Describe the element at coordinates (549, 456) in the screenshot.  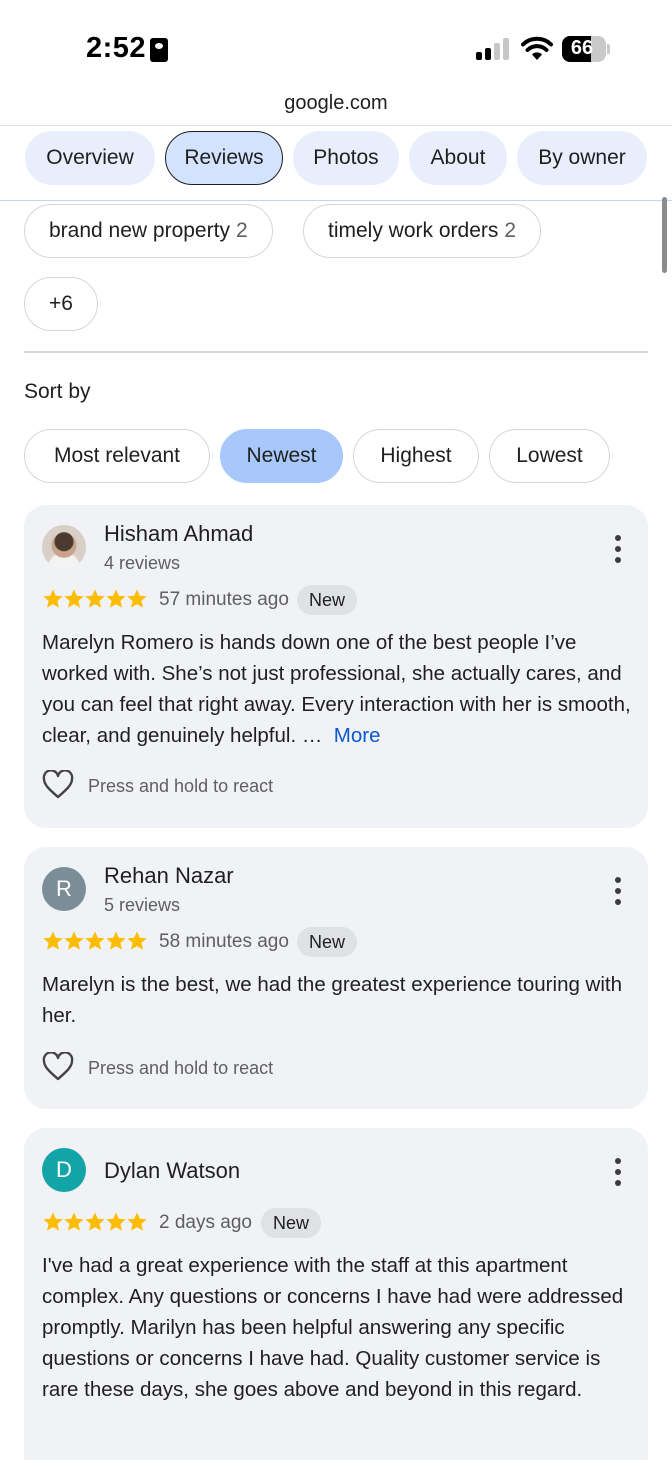
I see `sort-lowest: Lowest` at that location.